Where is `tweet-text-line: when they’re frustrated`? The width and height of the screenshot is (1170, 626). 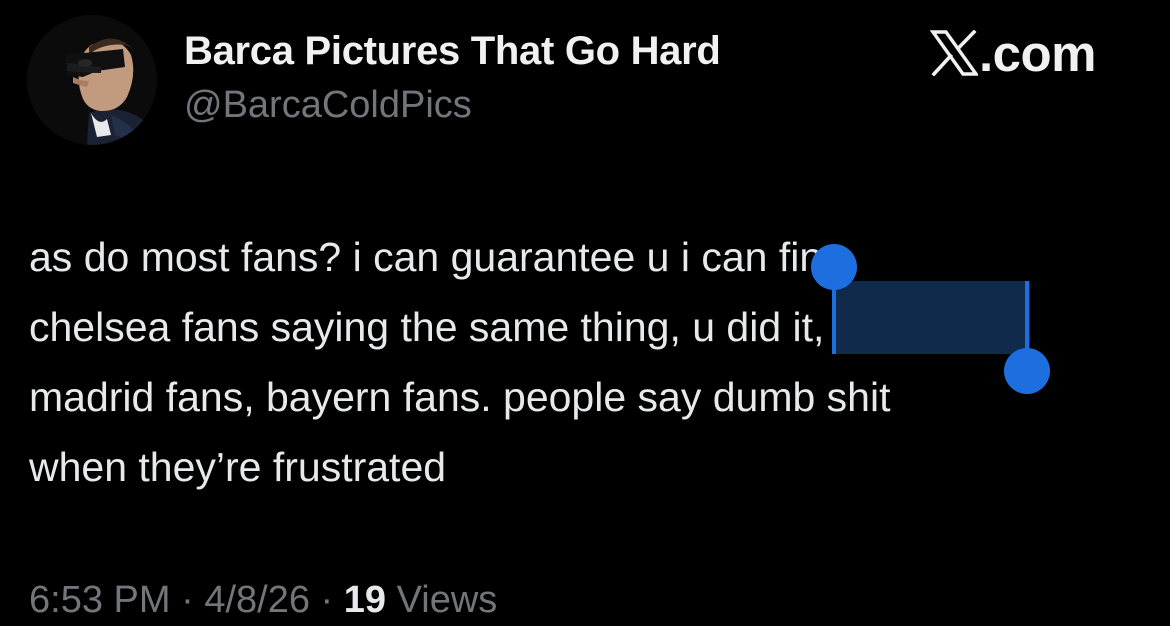
tweet-text-line: when they’re frustrated is located at coordinates (238, 467).